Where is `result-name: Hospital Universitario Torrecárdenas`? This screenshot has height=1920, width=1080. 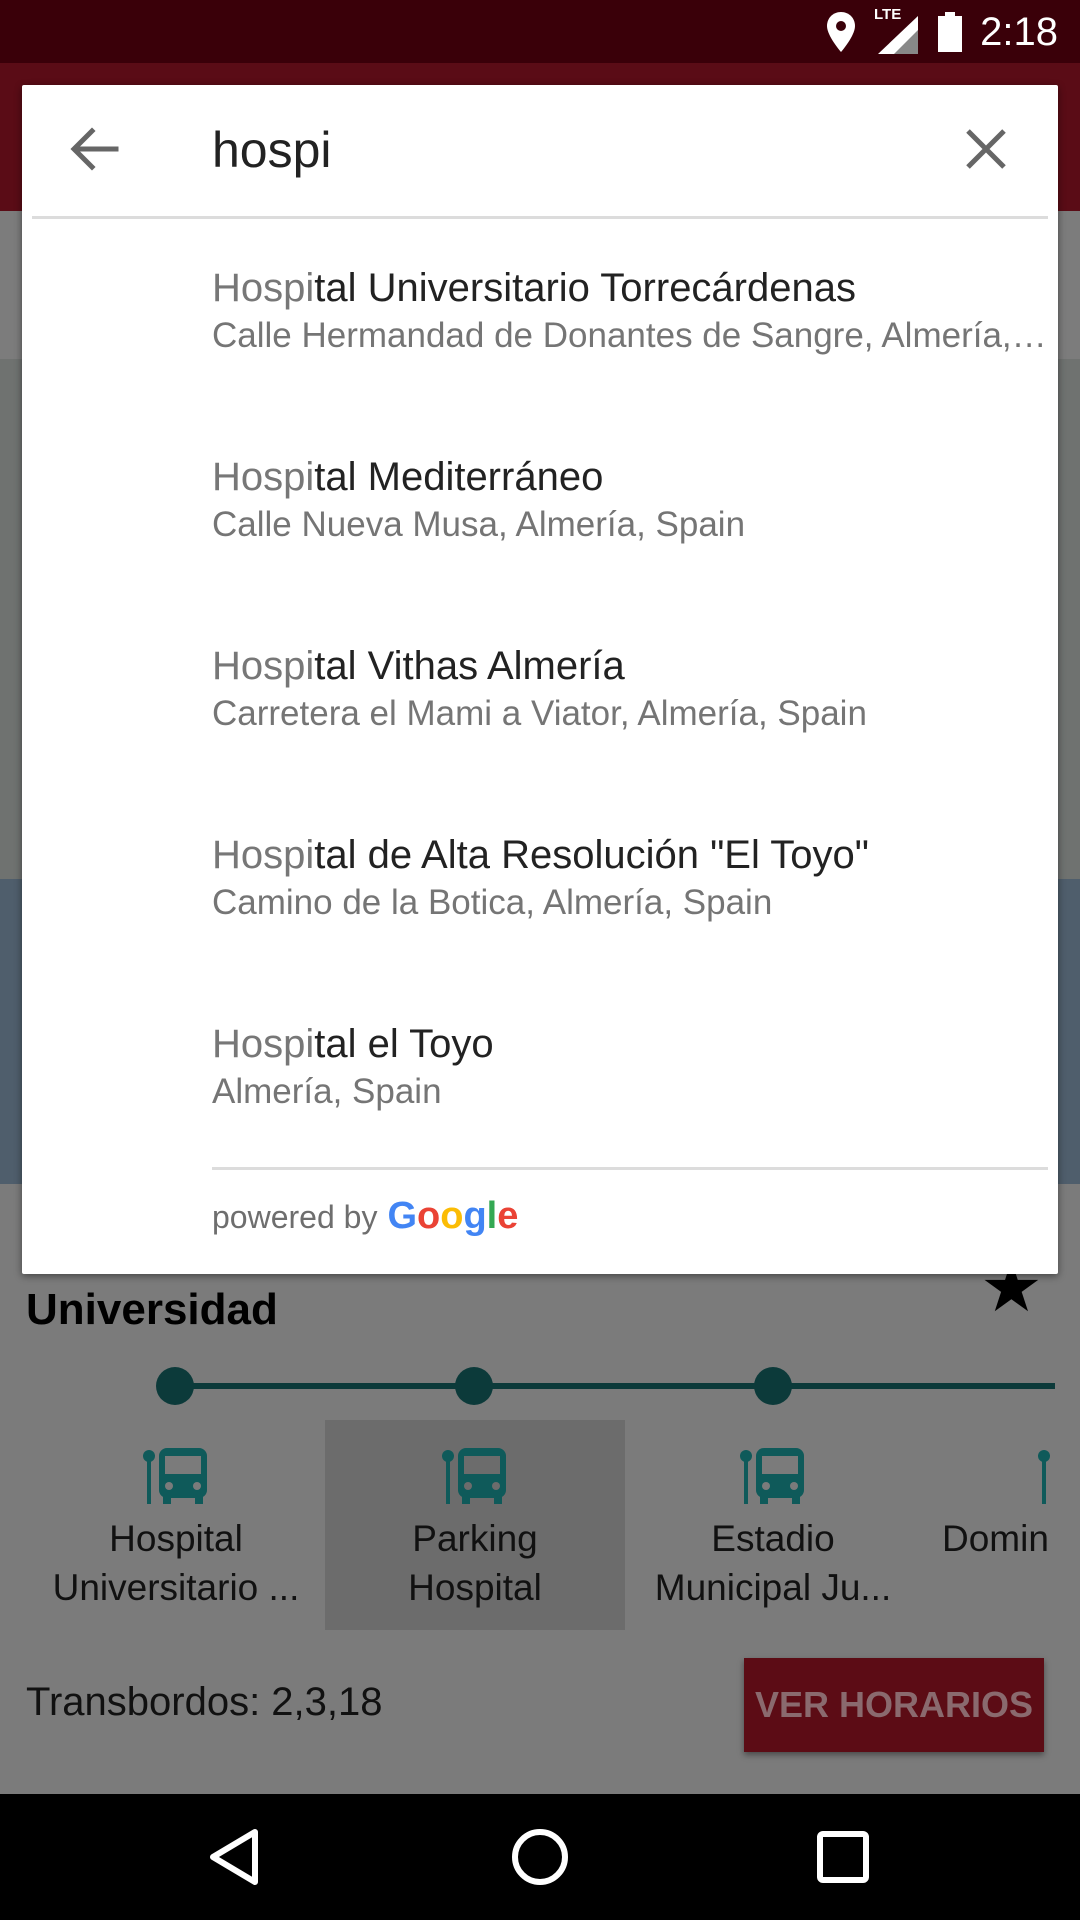 result-name: Hospital Universitario Torrecárdenas is located at coordinates (632, 288).